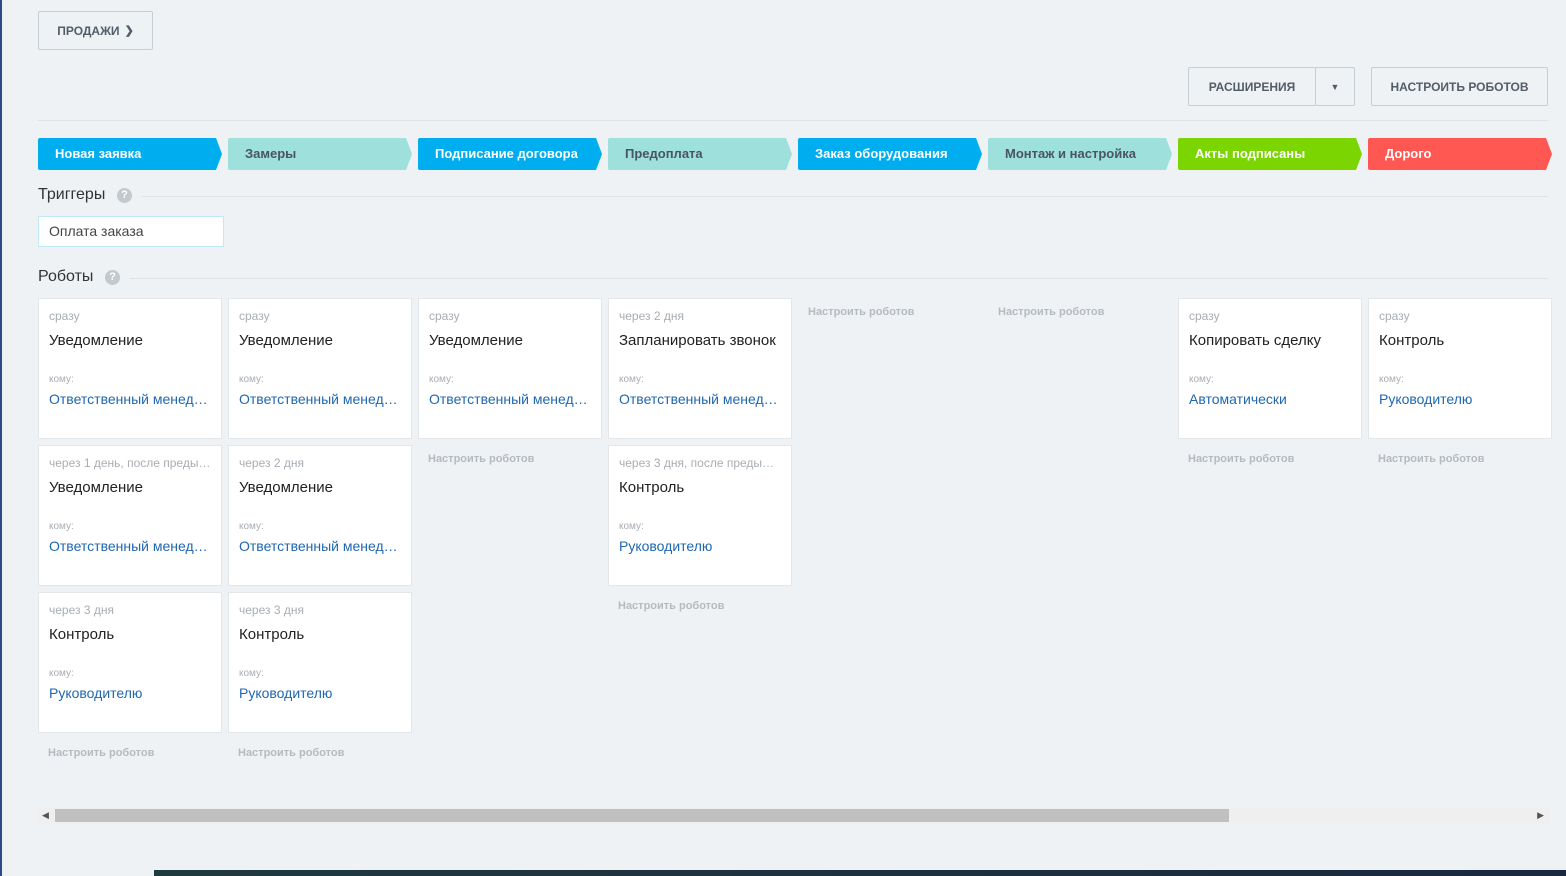  What do you see at coordinates (700, 154) in the screenshot?
I see `stage-tab: Предоплата` at bounding box center [700, 154].